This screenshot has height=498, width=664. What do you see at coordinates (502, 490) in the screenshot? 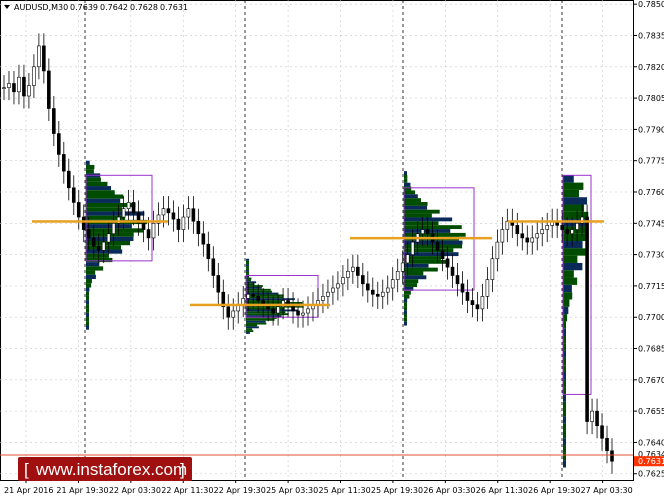
I see `time-tick-label: 26 Apr 11:30` at bounding box center [502, 490].